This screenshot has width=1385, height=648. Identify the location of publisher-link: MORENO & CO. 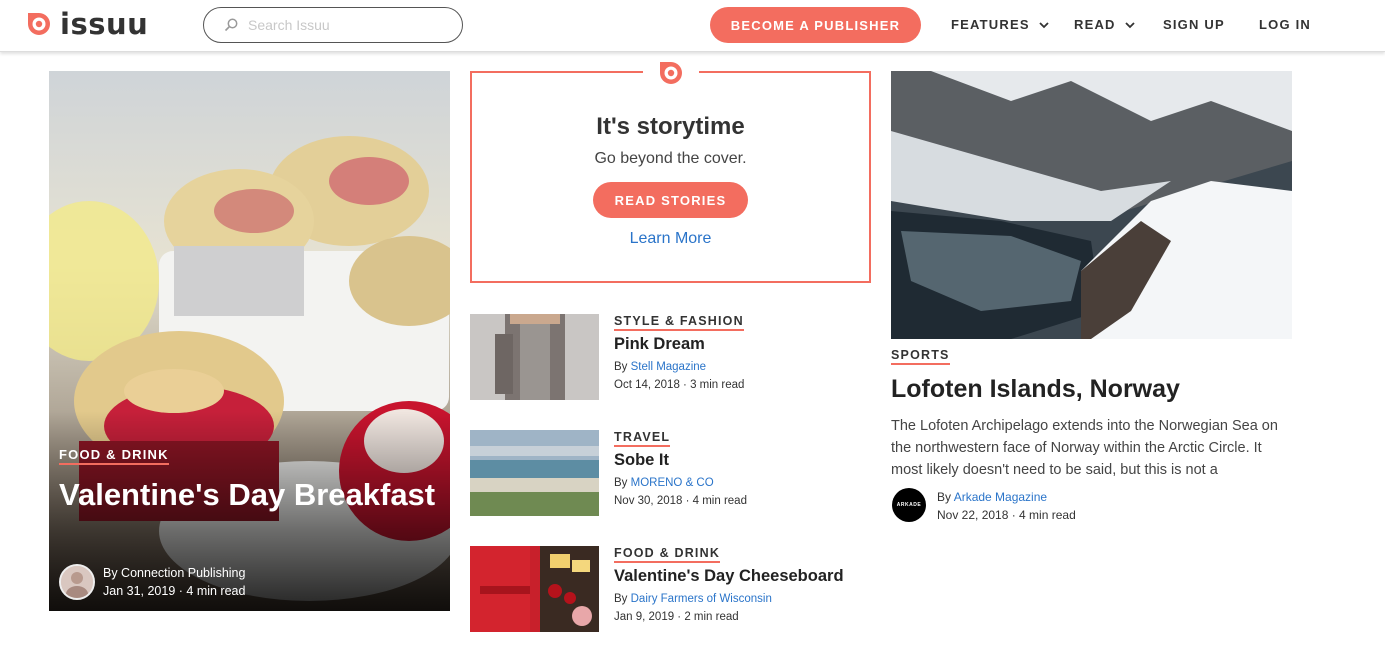
(672, 483).